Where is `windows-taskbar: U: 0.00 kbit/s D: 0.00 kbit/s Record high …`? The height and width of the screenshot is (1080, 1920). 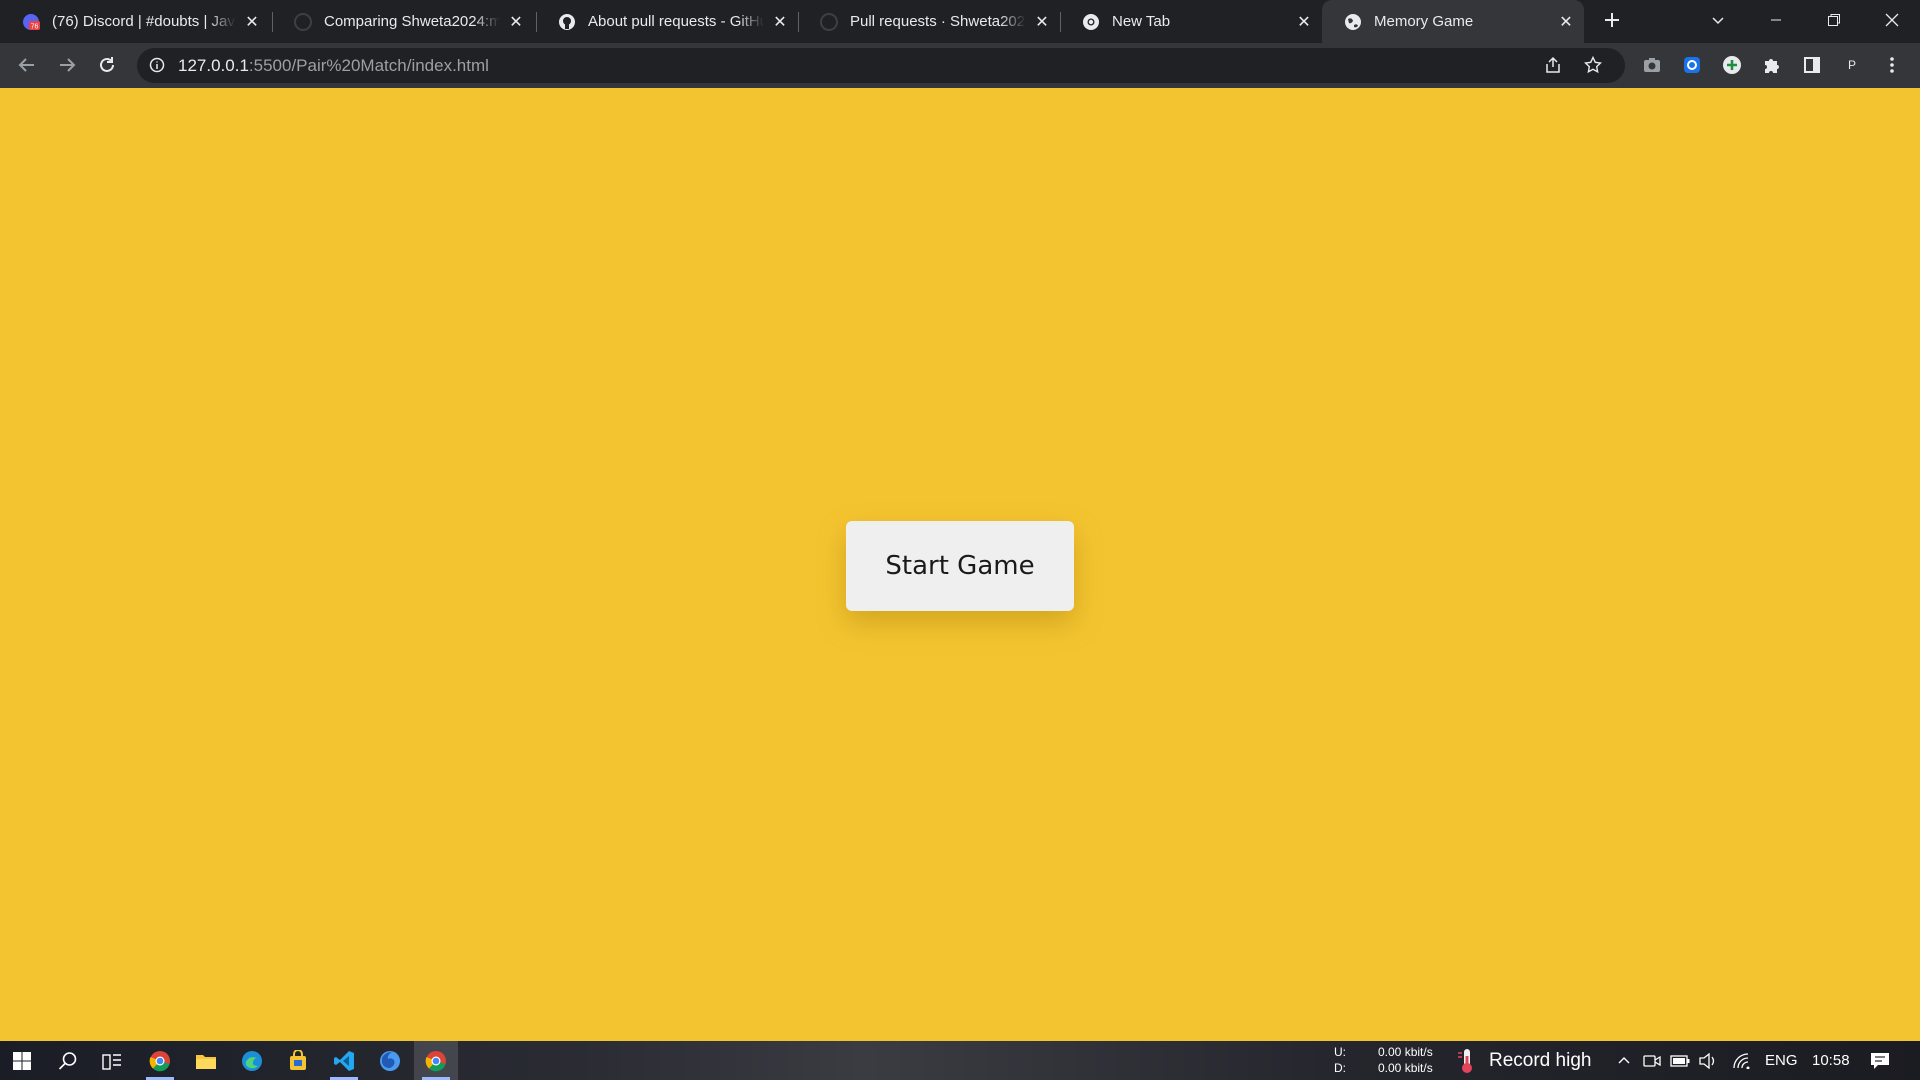
windows-taskbar: U: 0.00 kbit/s D: 0.00 kbit/s Record high … is located at coordinates (960, 1060).